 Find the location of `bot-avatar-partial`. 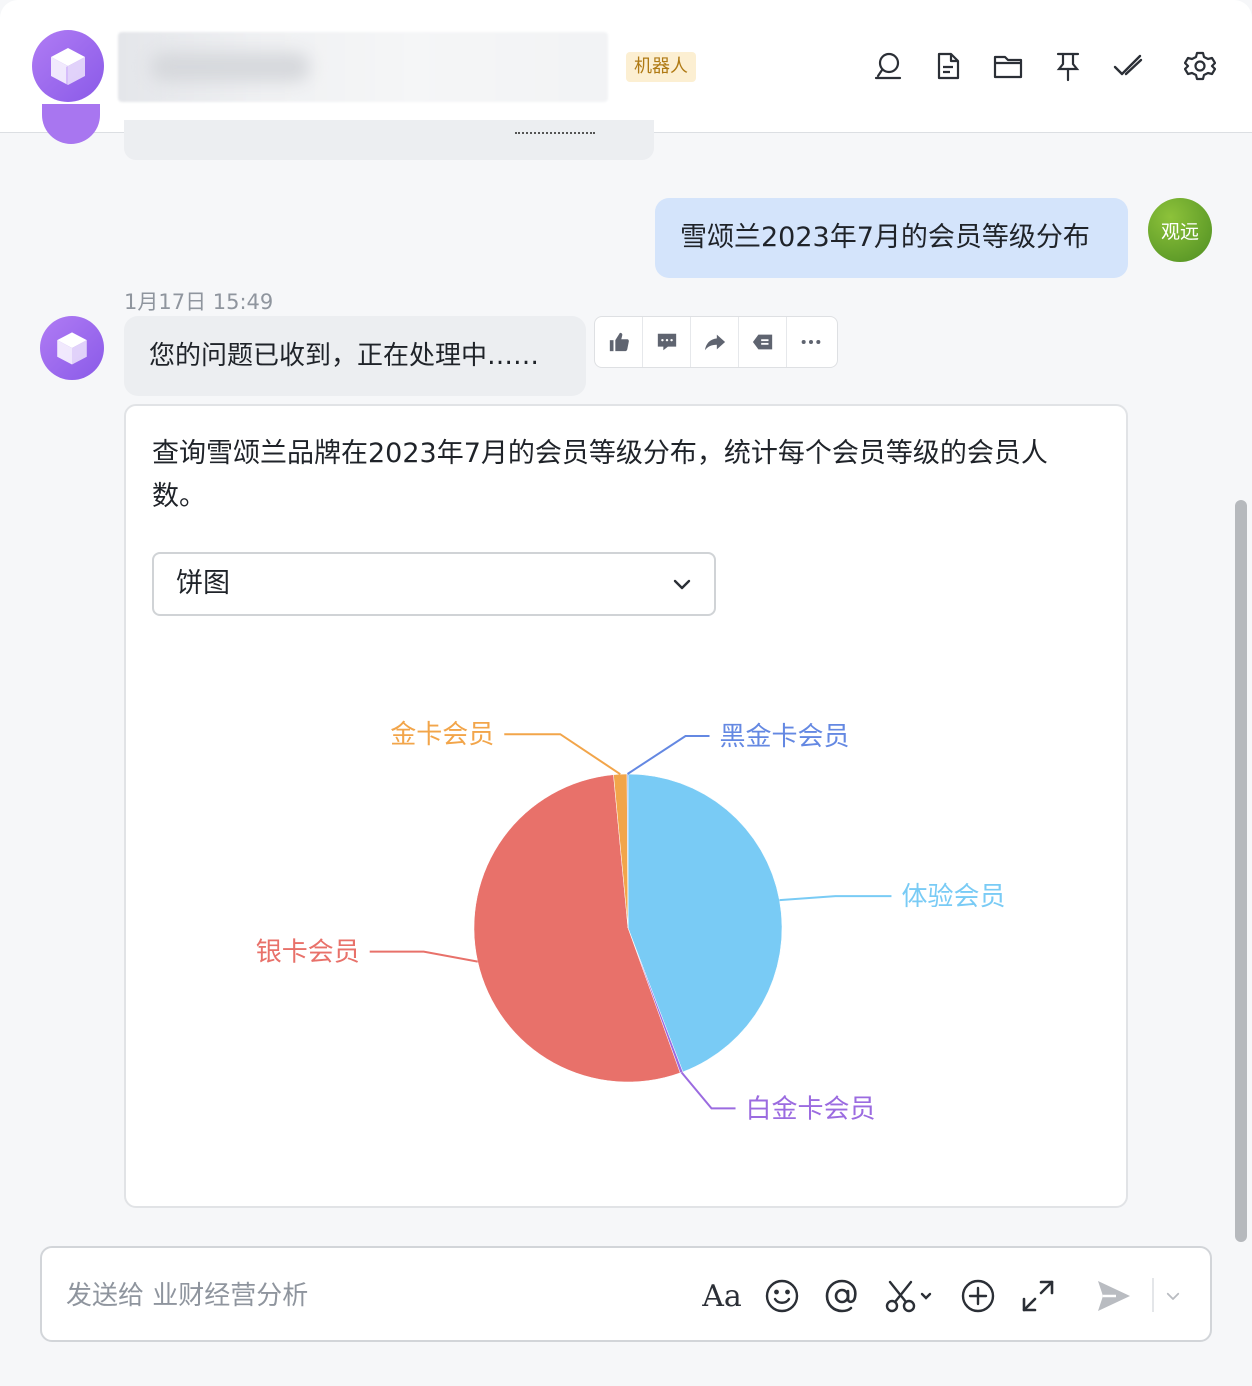

bot-avatar-partial is located at coordinates (71, 124).